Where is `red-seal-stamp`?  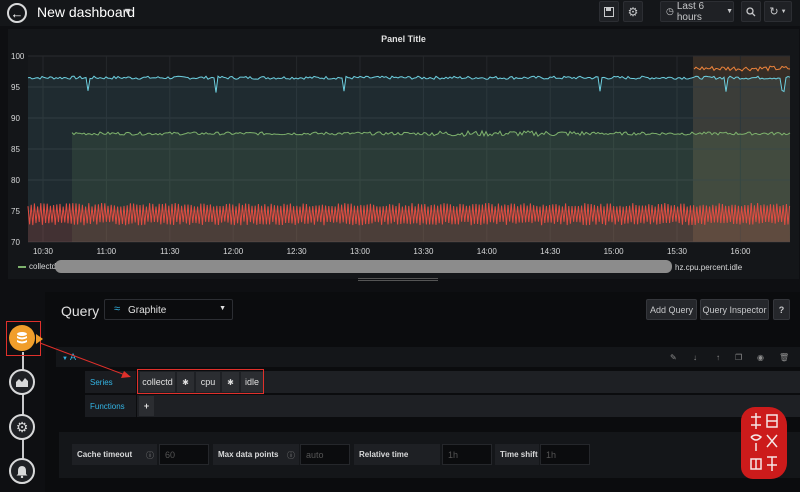
red-seal-stamp is located at coordinates (764, 443).